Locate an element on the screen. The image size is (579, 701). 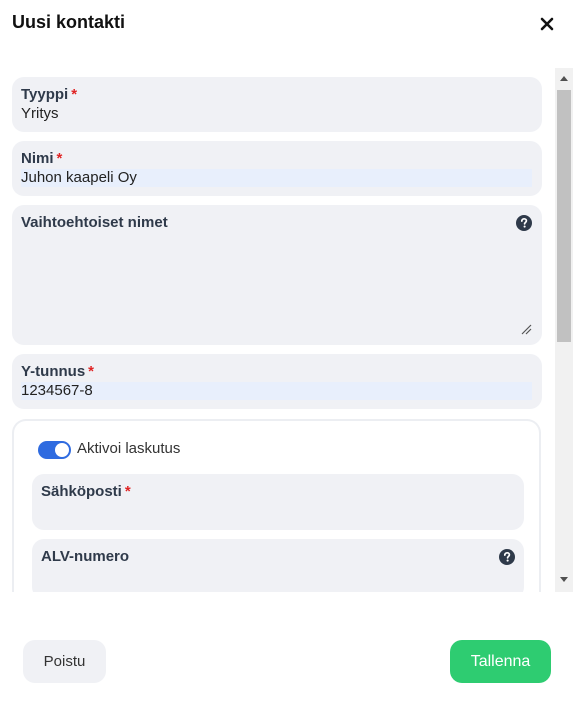
business-id-field: Y-tunnus * 1234567-8 is located at coordinates (277, 381).